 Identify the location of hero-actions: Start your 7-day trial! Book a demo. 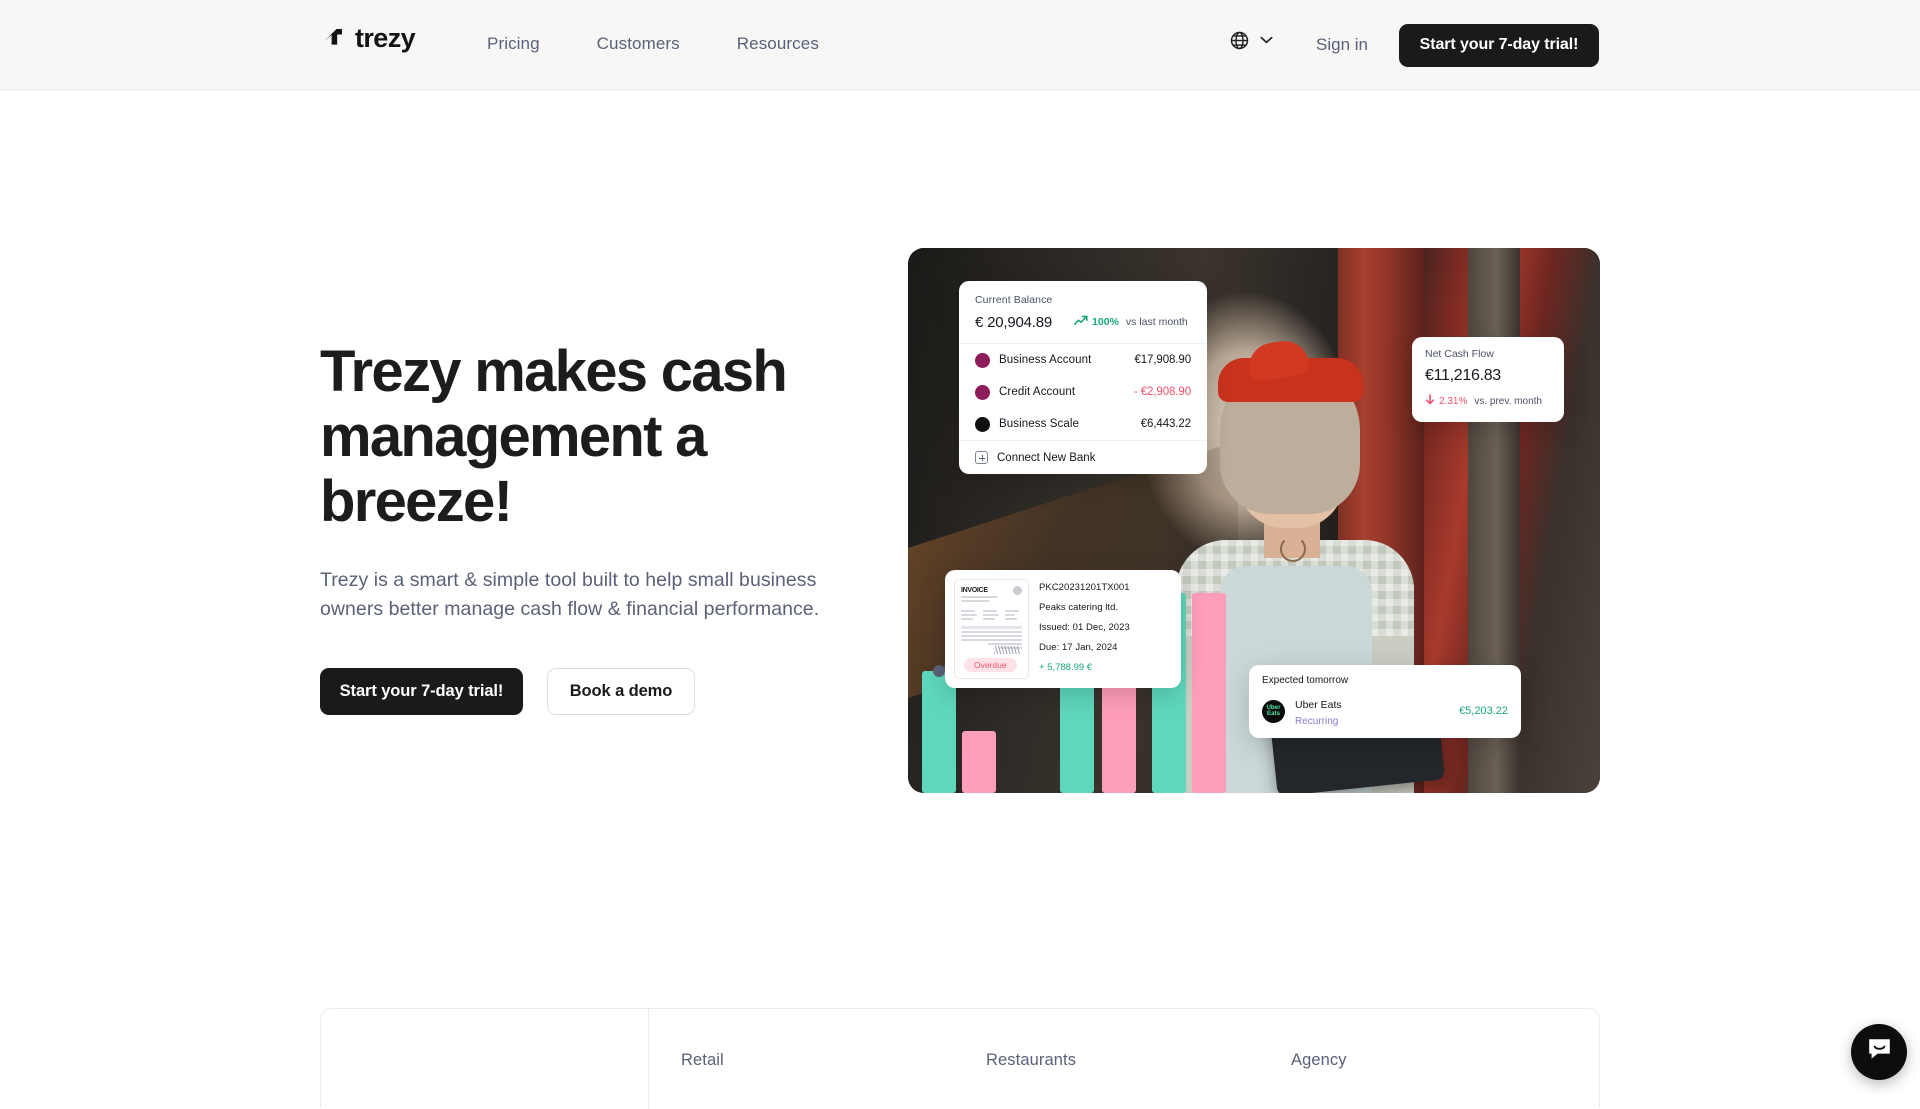
(620, 692).